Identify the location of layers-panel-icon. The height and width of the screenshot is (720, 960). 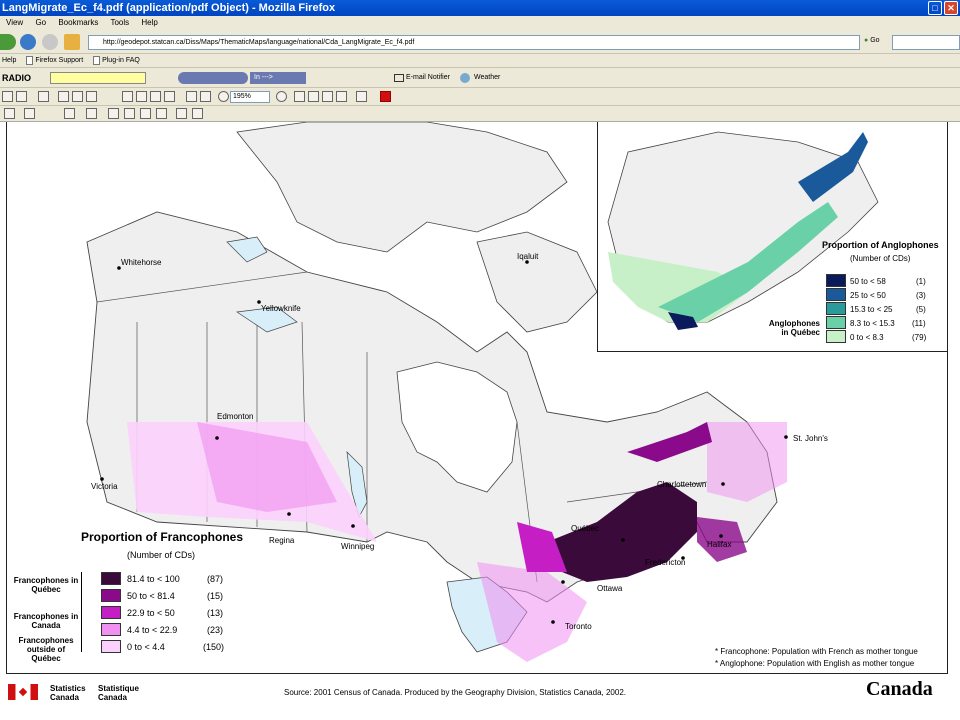
(181, 113).